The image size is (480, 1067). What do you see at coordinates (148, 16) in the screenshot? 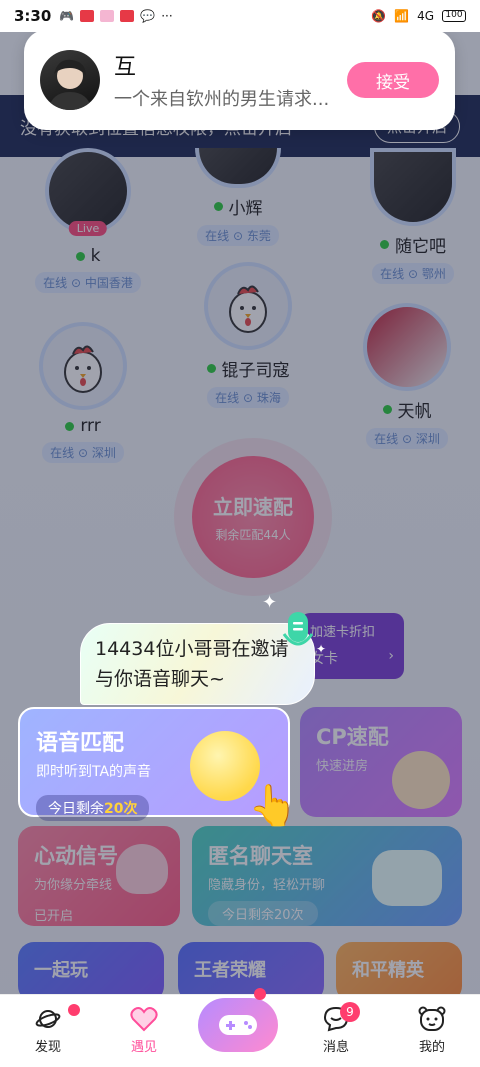
I see `wechat-icon: 💬` at bounding box center [148, 16].